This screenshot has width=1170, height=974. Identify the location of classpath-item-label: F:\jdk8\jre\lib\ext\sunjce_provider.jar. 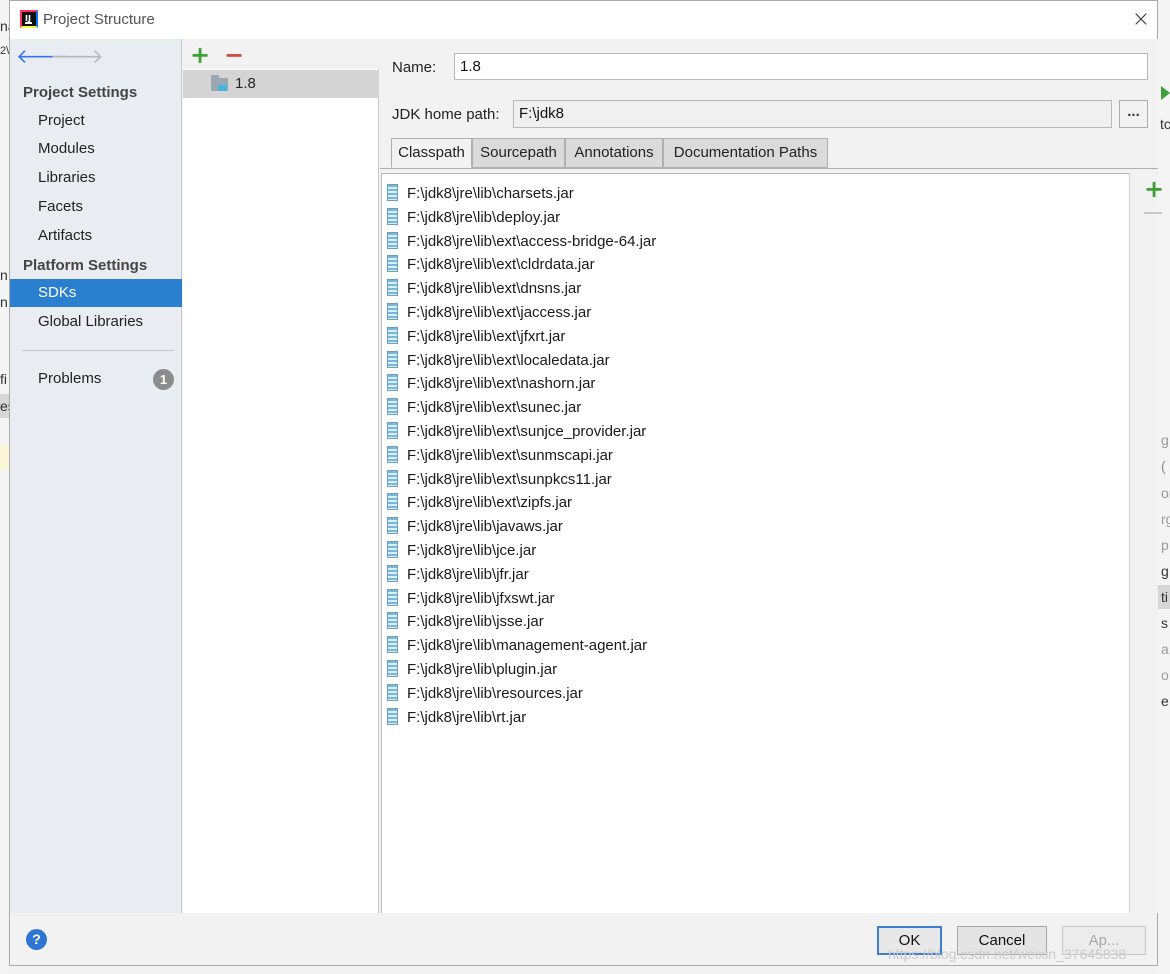
(527, 431).